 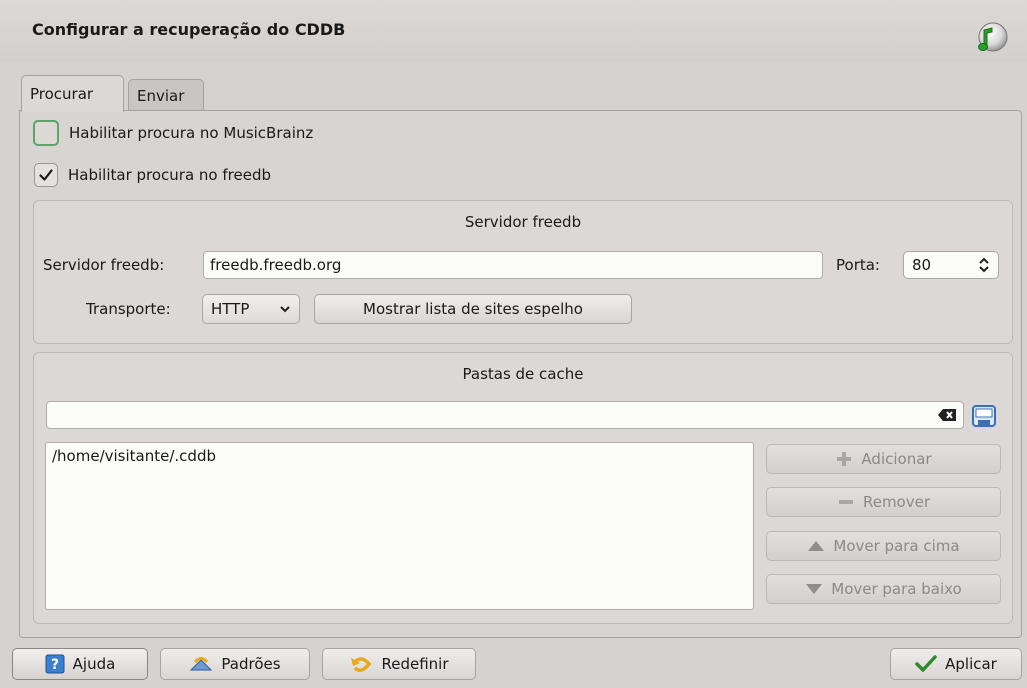 I want to click on tab-procurar: Procurar, so click(x=72, y=93).